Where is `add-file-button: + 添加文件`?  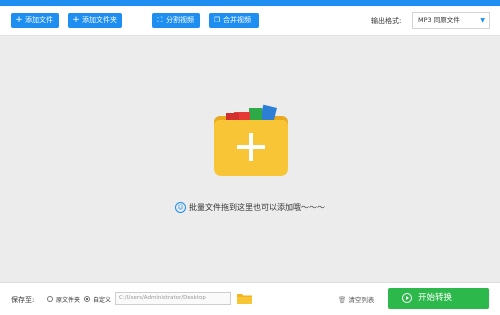
add-file-button: + 添加文件 is located at coordinates (35, 20).